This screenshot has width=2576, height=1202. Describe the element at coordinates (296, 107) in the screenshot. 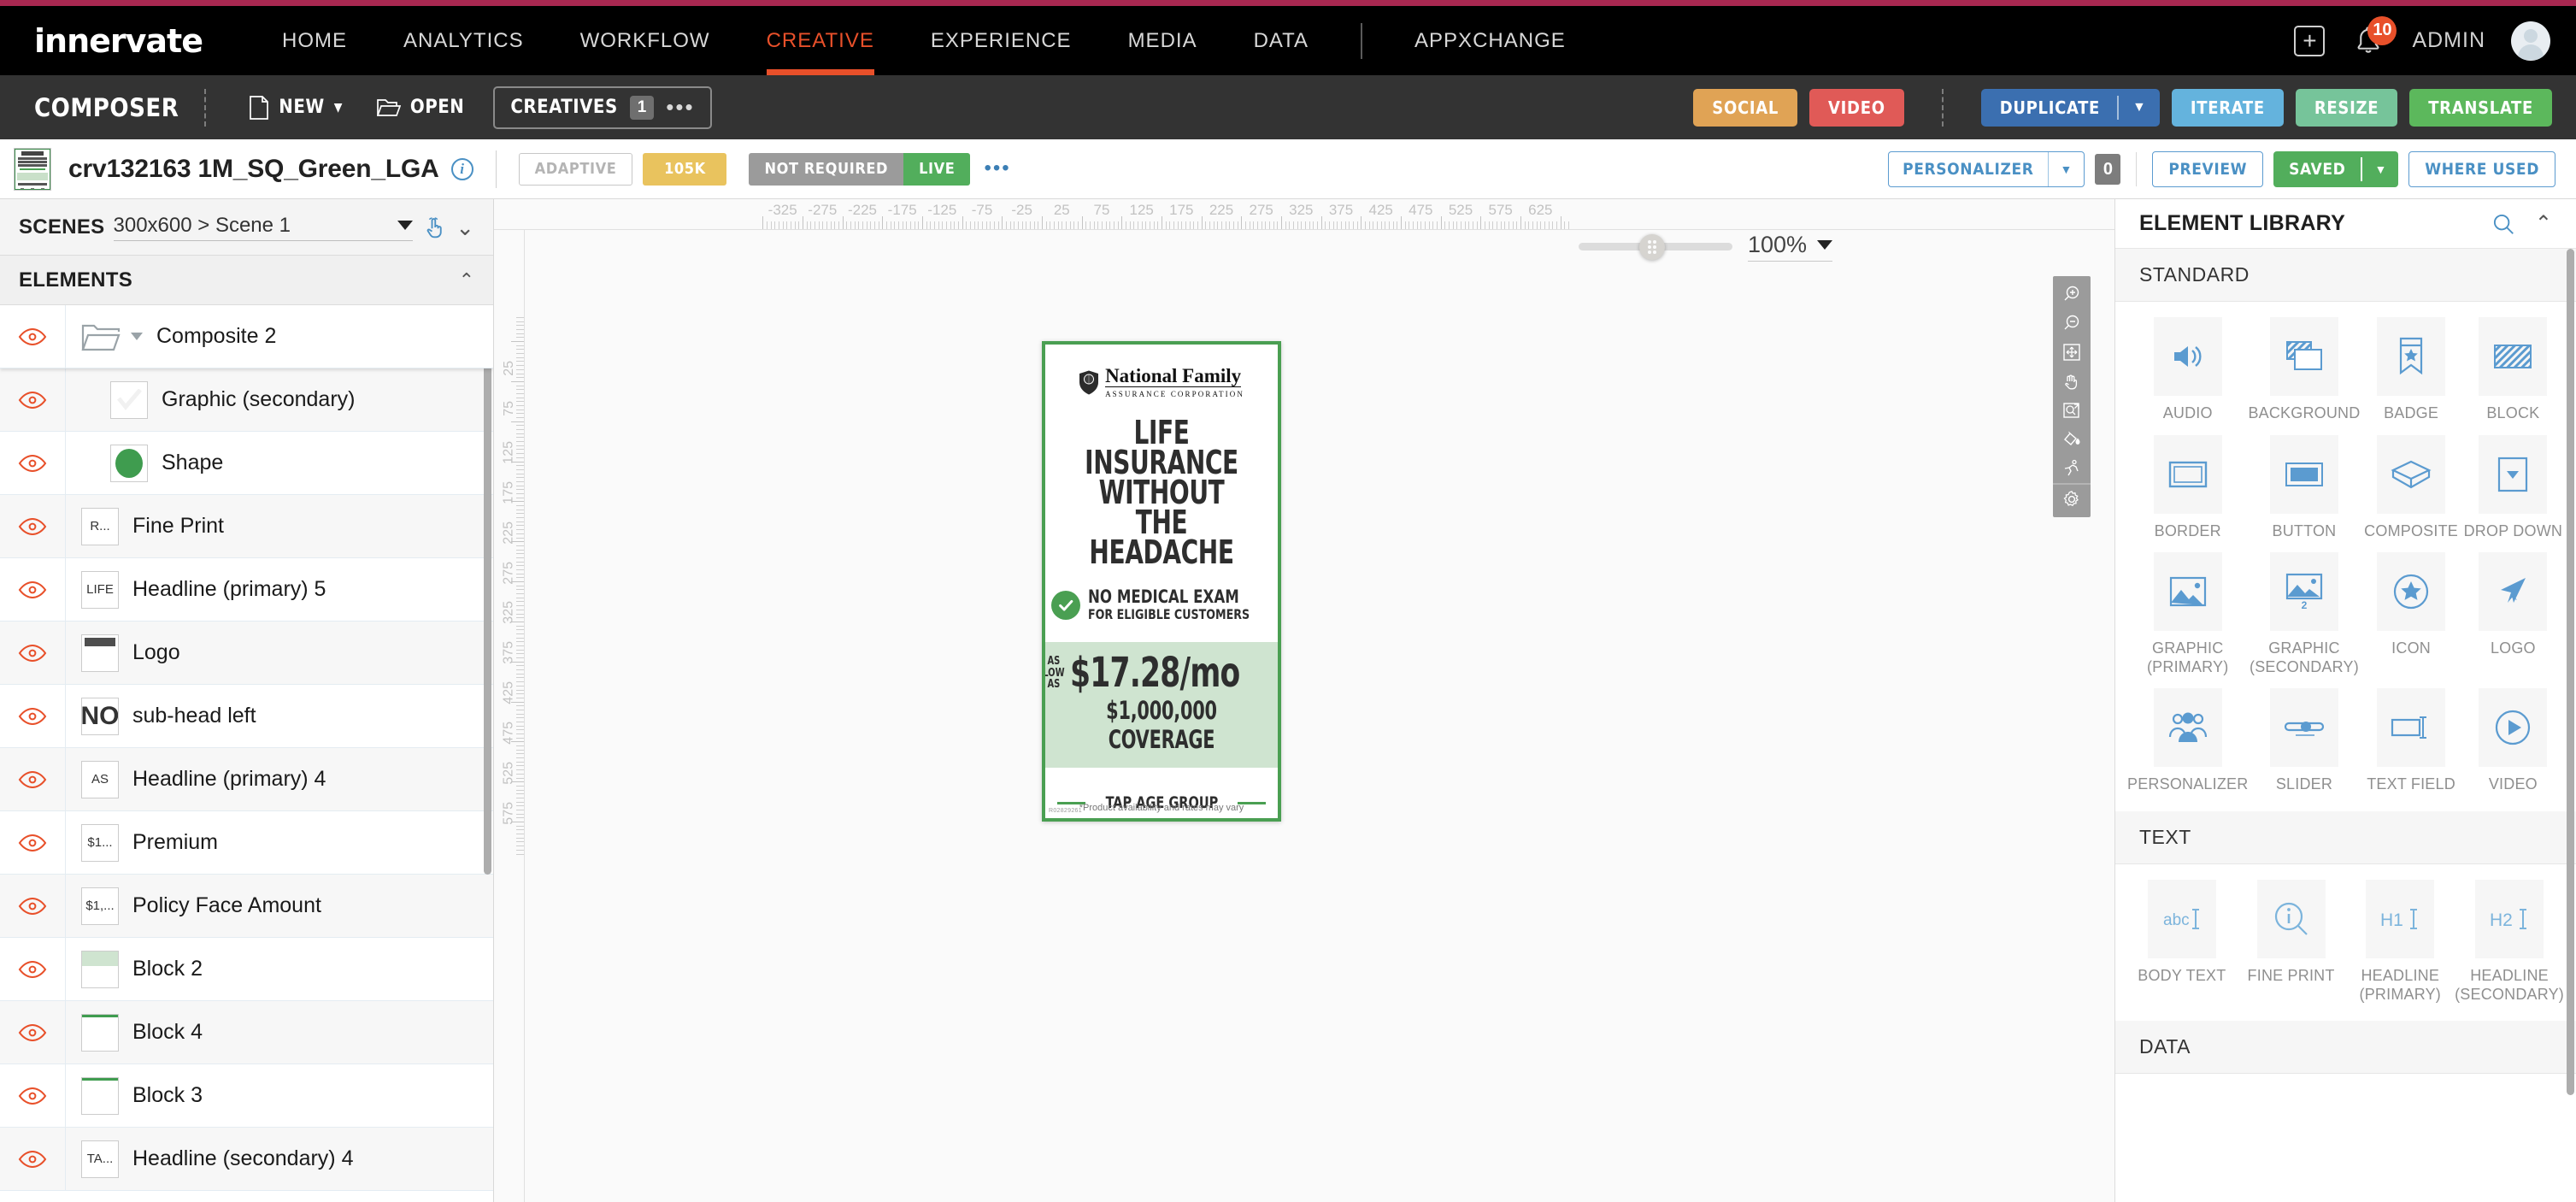

I see `new-button: NEW ▼` at that location.